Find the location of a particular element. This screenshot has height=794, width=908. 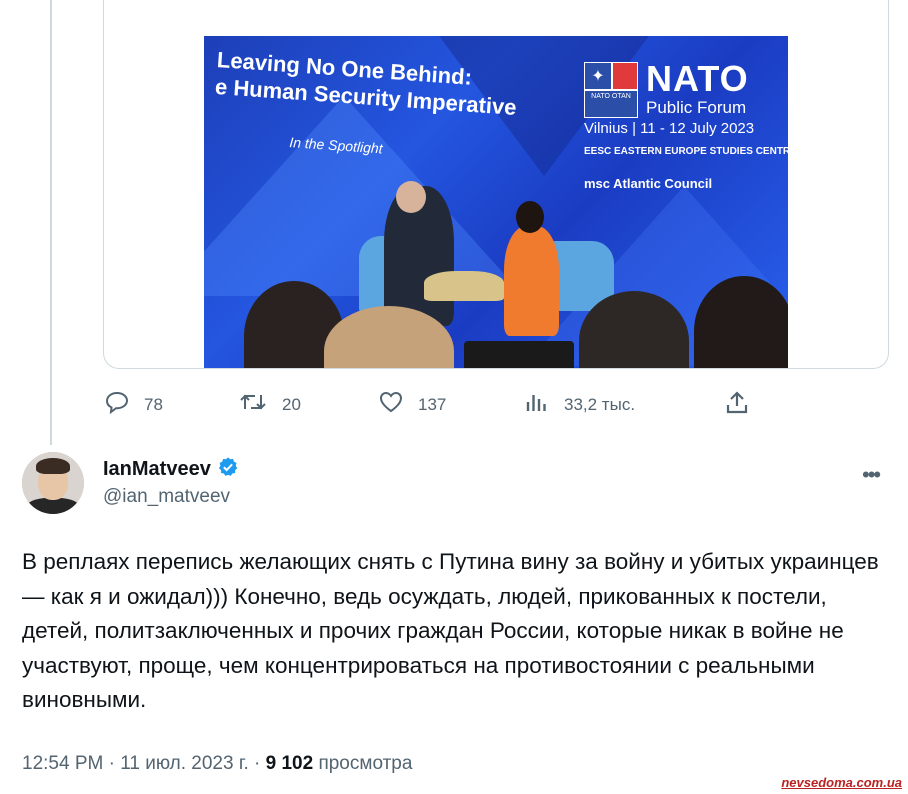

nato-emblem-text: NATO OTAN is located at coordinates (611, 104).